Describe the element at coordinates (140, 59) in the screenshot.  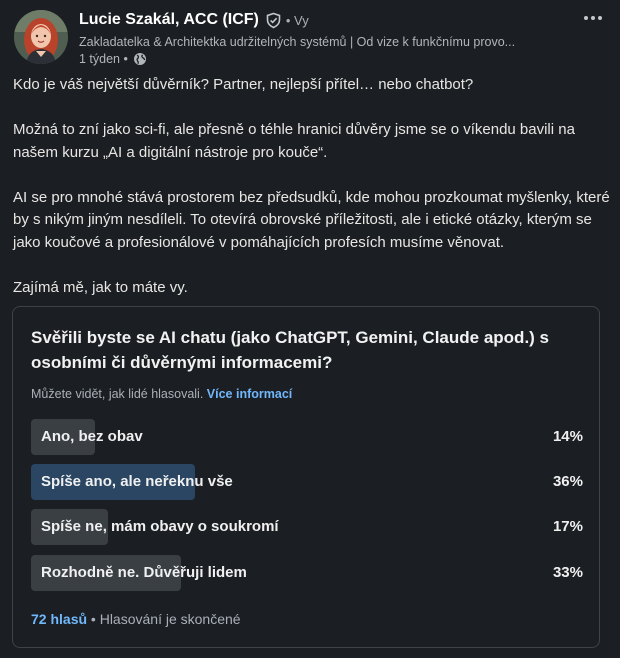
I see `globe-icon` at that location.